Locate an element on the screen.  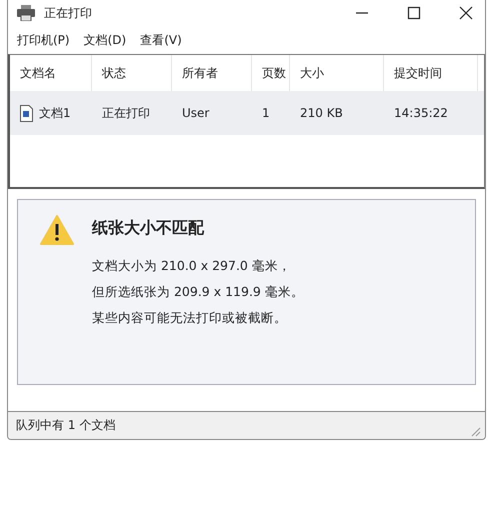
warning-icon is located at coordinates (57, 230).